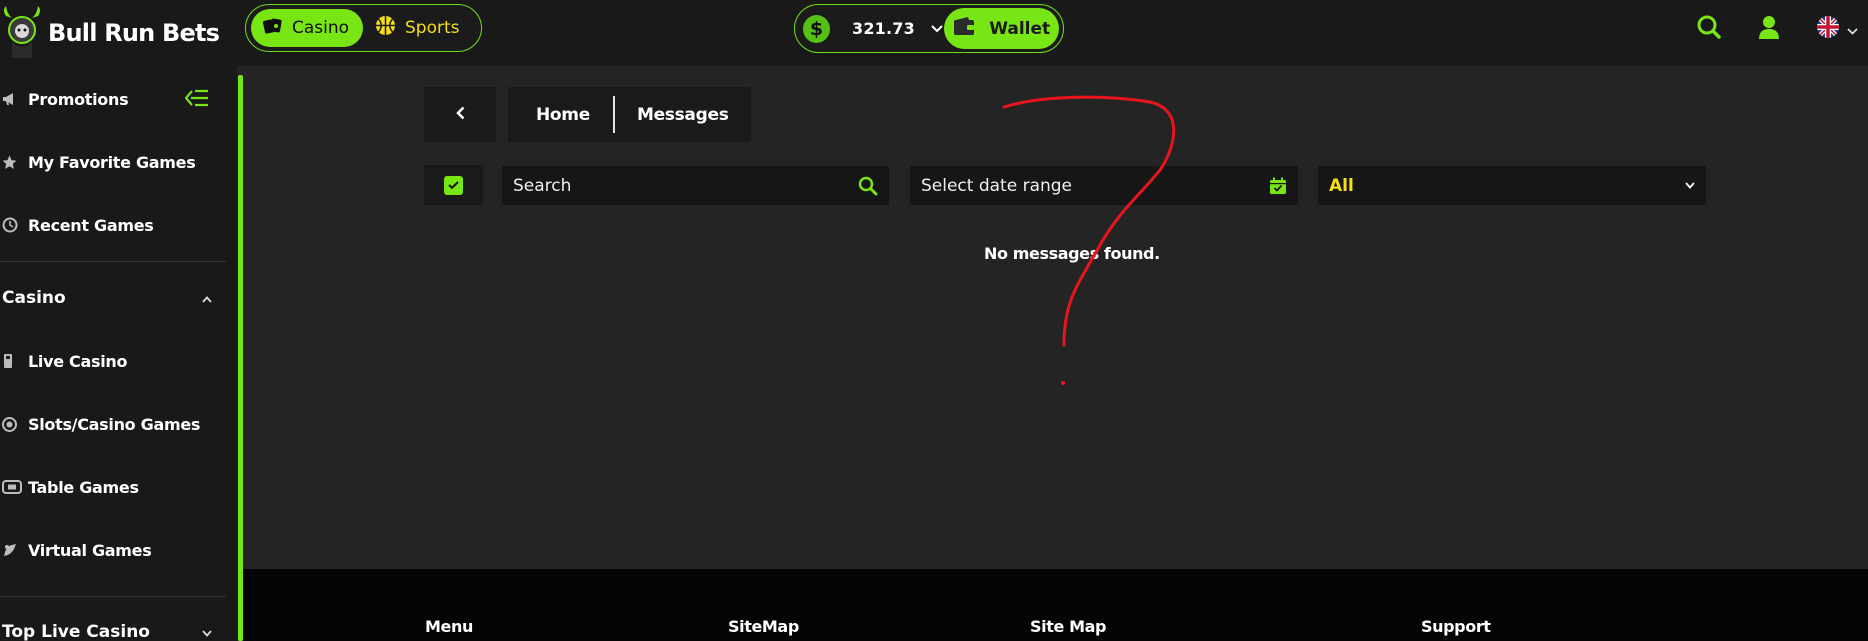 The width and height of the screenshot is (1868, 641). I want to click on sidebar-item-slots: Slots/Casino Games, so click(113, 424).